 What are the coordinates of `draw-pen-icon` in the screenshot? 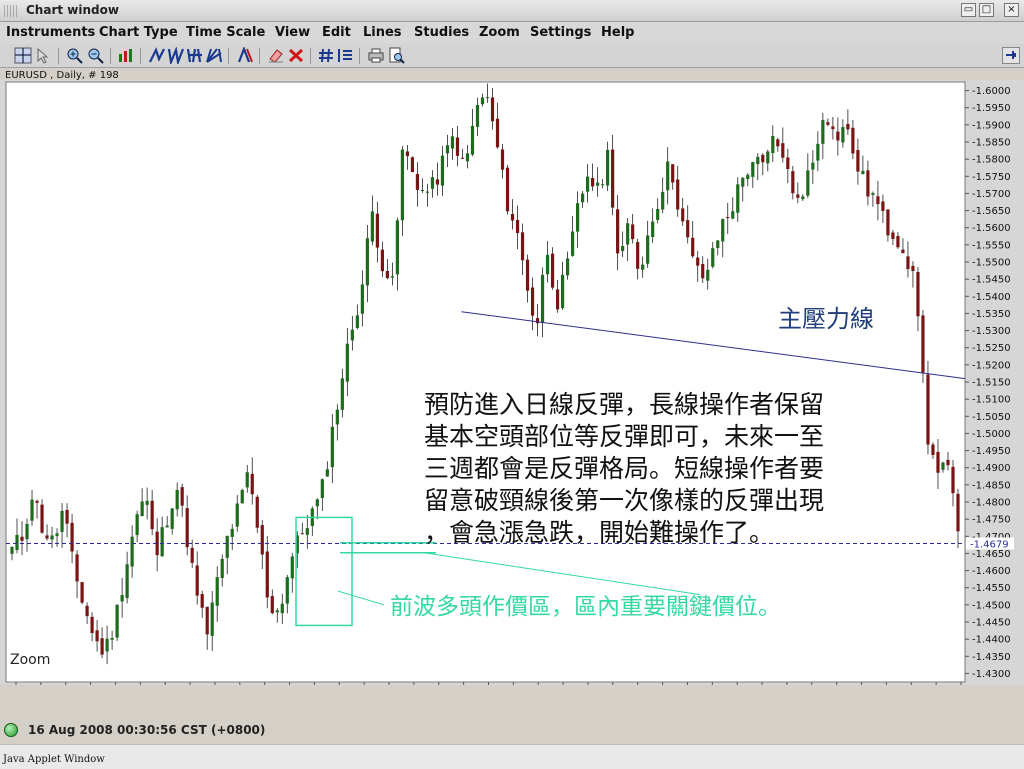 It's located at (245, 54).